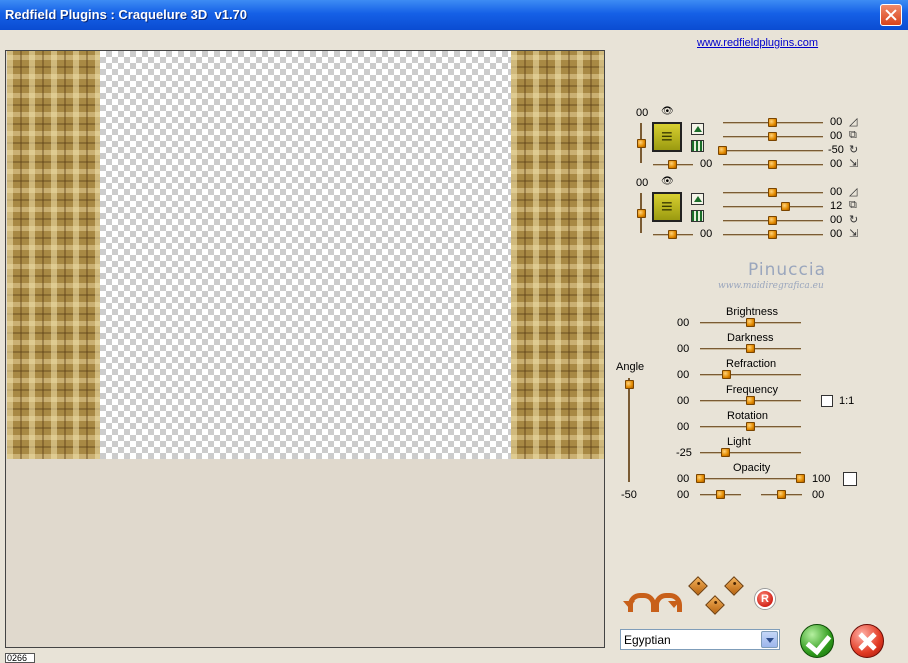  I want to click on preset-dropdown: Egyptian, so click(700, 639).